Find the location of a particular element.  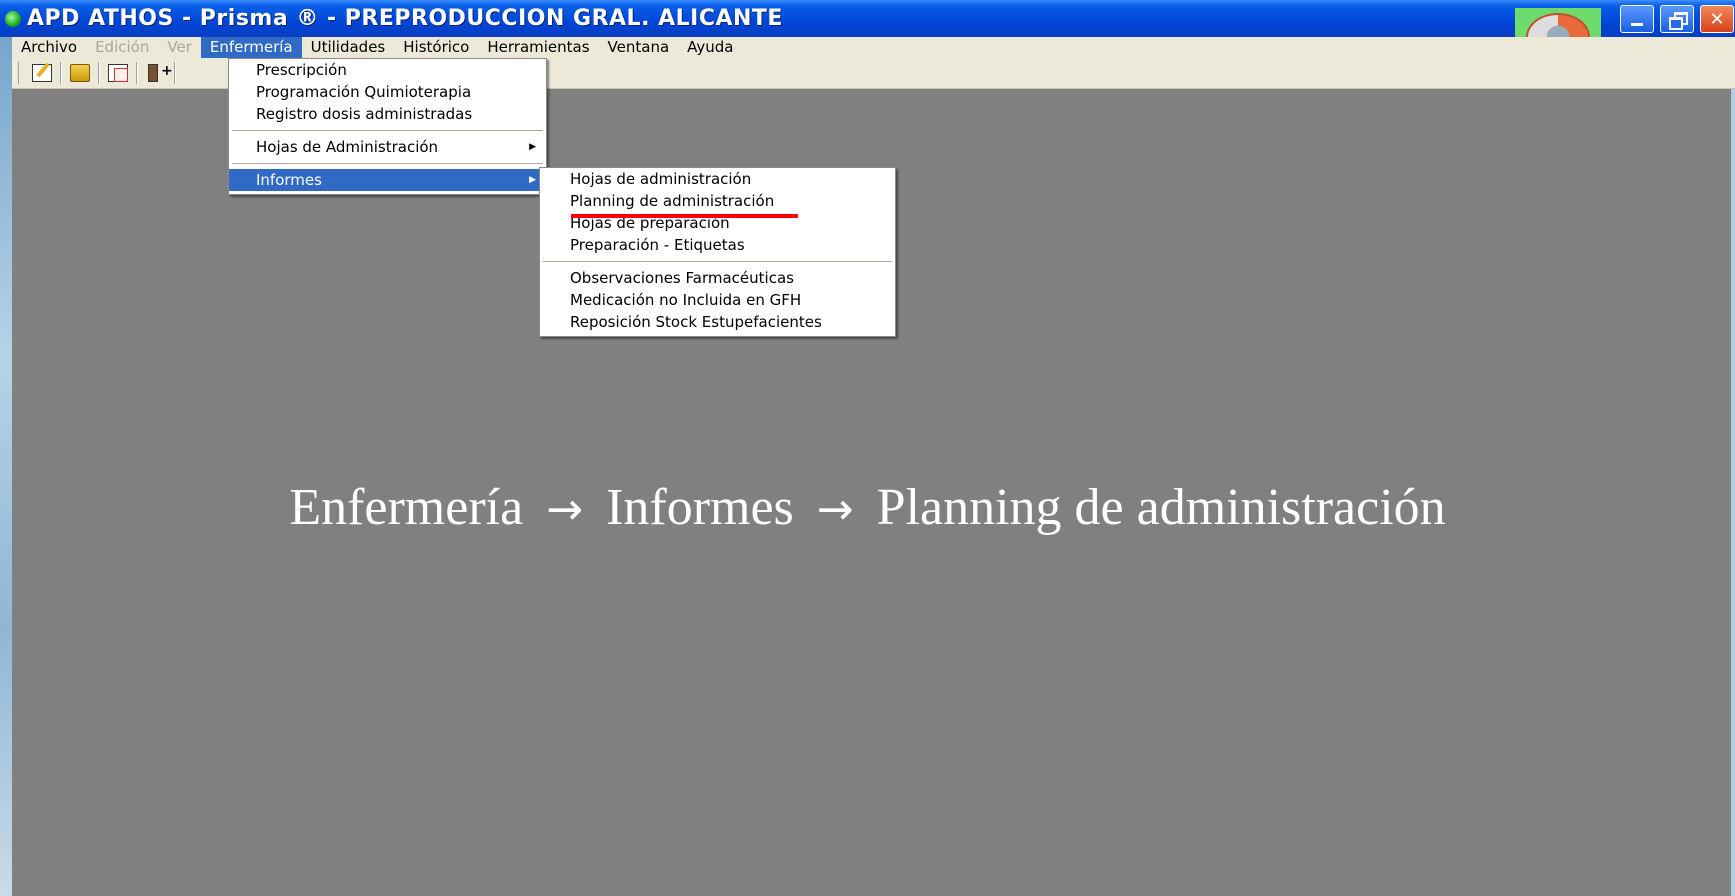

exit-button is located at coordinates (157, 73).